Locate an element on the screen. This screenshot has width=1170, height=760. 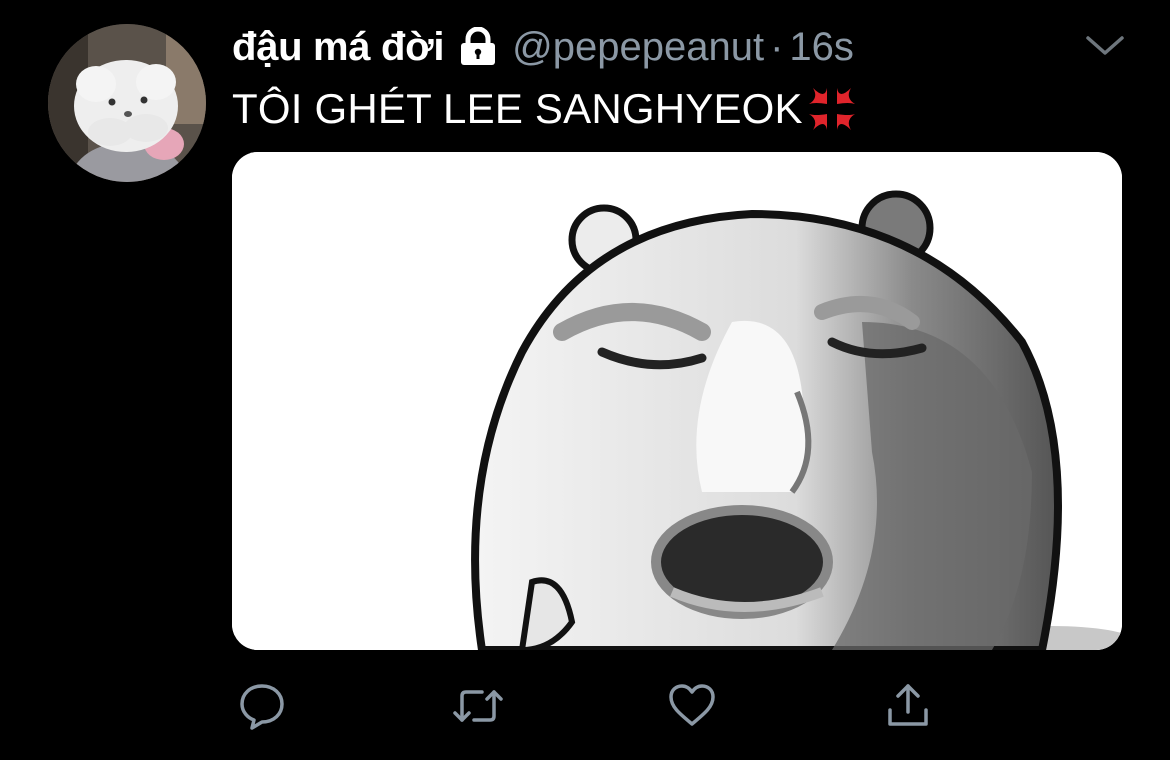
anger-symbol-icon is located at coordinates (832, 109).